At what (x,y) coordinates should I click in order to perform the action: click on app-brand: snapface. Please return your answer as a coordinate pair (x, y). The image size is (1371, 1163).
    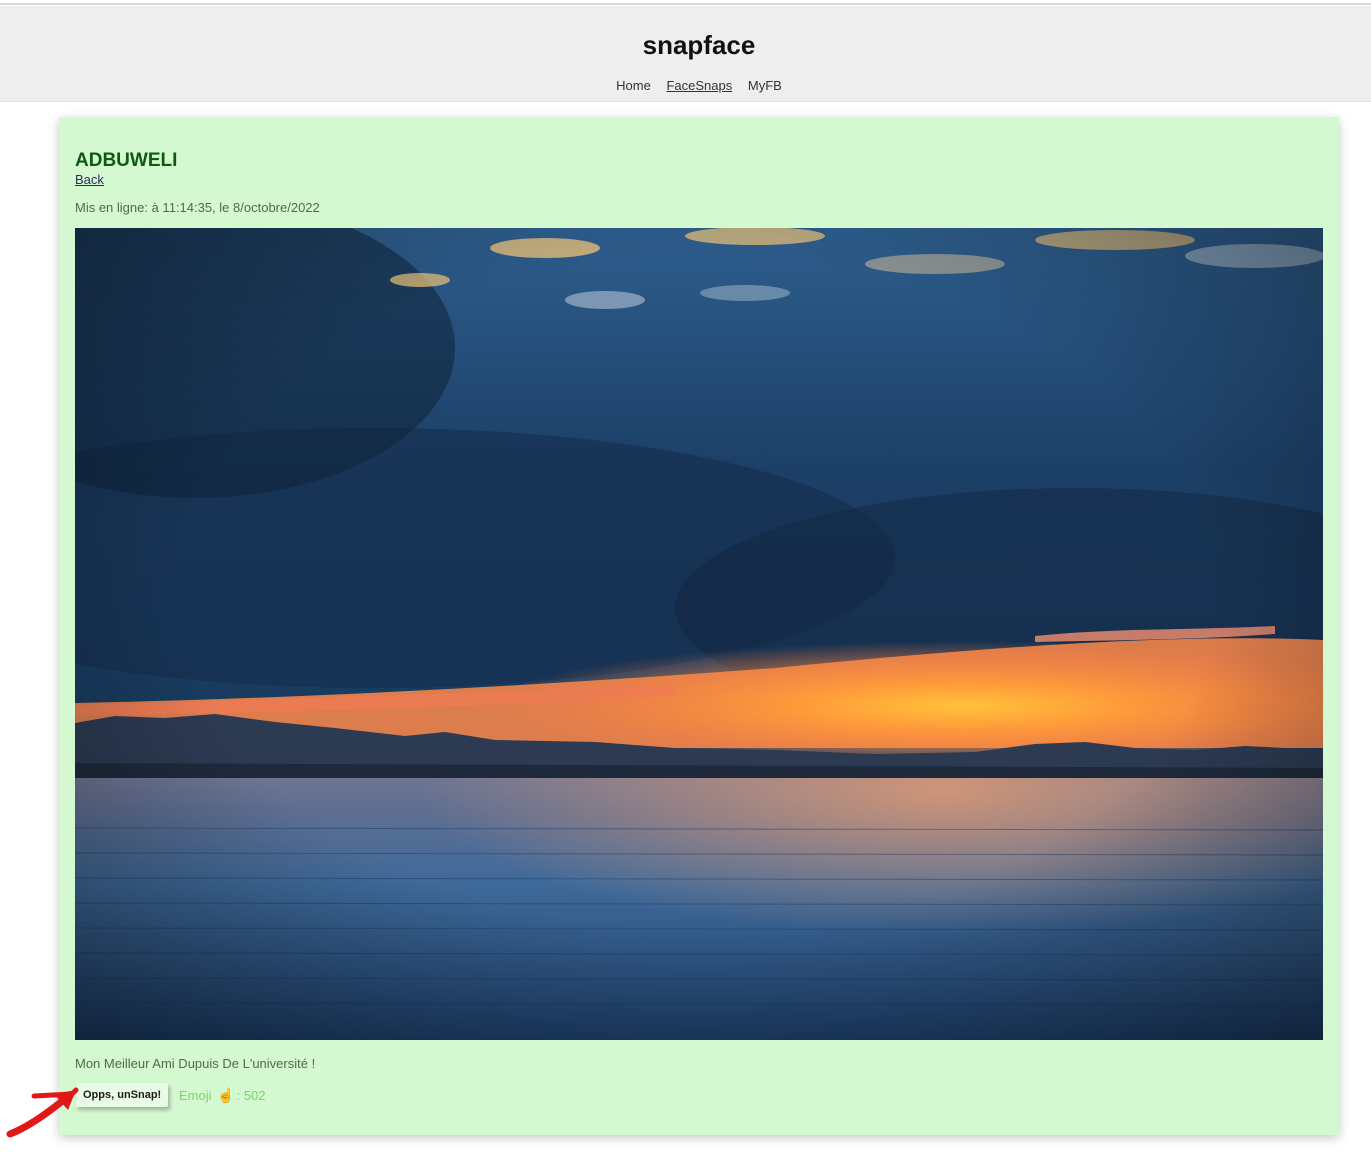
    Looking at the image, I should click on (699, 45).